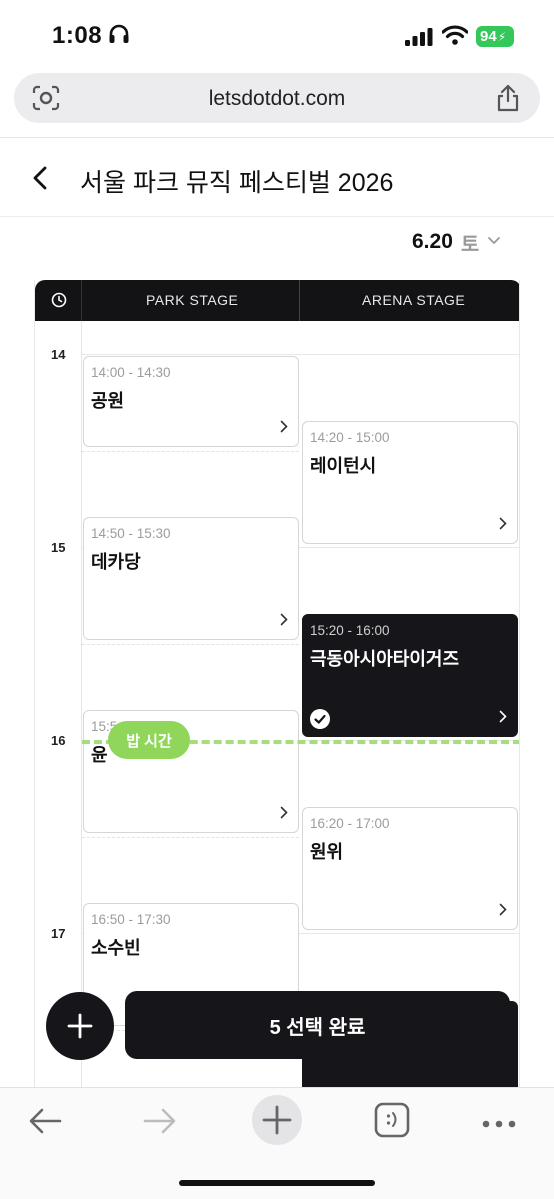 Image resolution: width=554 pixels, height=1199 pixels. Describe the element at coordinates (77, 35) in the screenshot. I see `status-time: 1:08` at that location.